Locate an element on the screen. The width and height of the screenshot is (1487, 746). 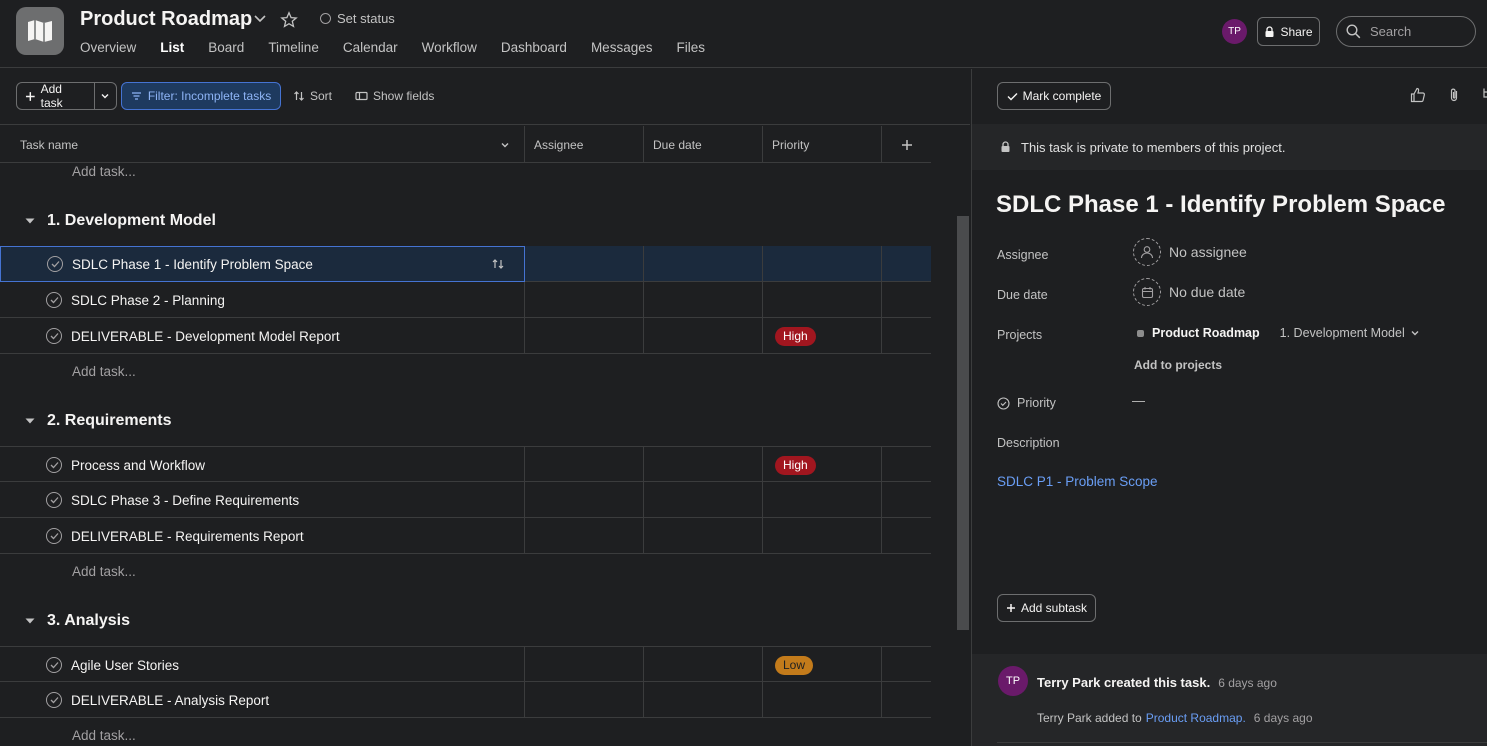
task-name-cell: DELIVERABLE - Requirements Report is located at coordinates (262, 536).